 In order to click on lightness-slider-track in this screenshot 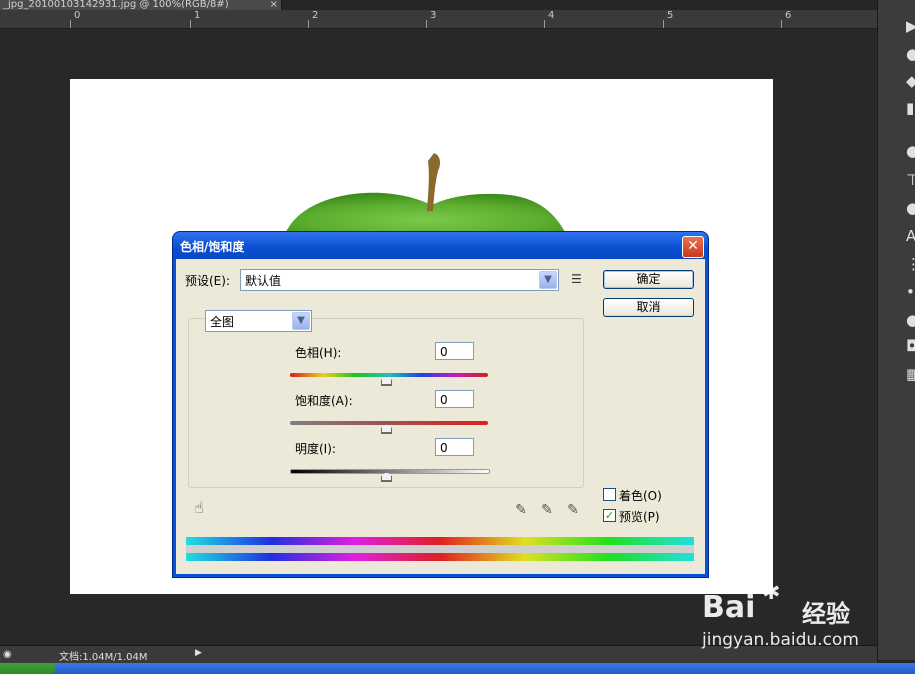, I will do `click(390, 471)`.